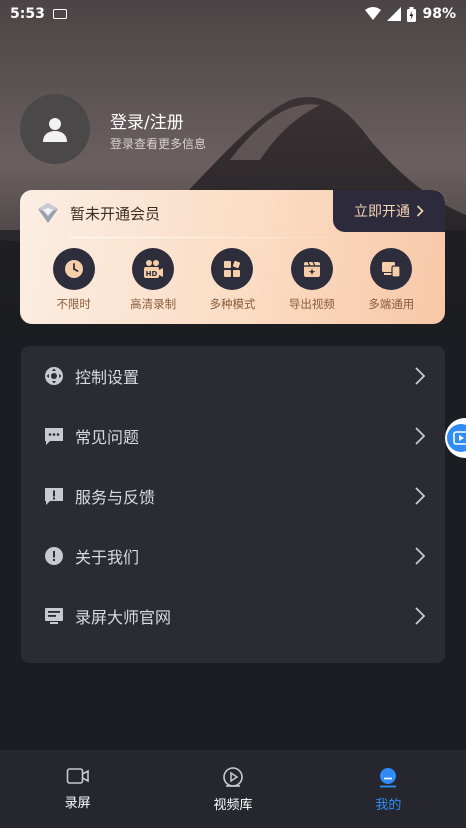 Image resolution: width=466 pixels, height=828 pixels. Describe the element at coordinates (439, 14) in the screenshot. I see `battery-percent: 98%` at that location.